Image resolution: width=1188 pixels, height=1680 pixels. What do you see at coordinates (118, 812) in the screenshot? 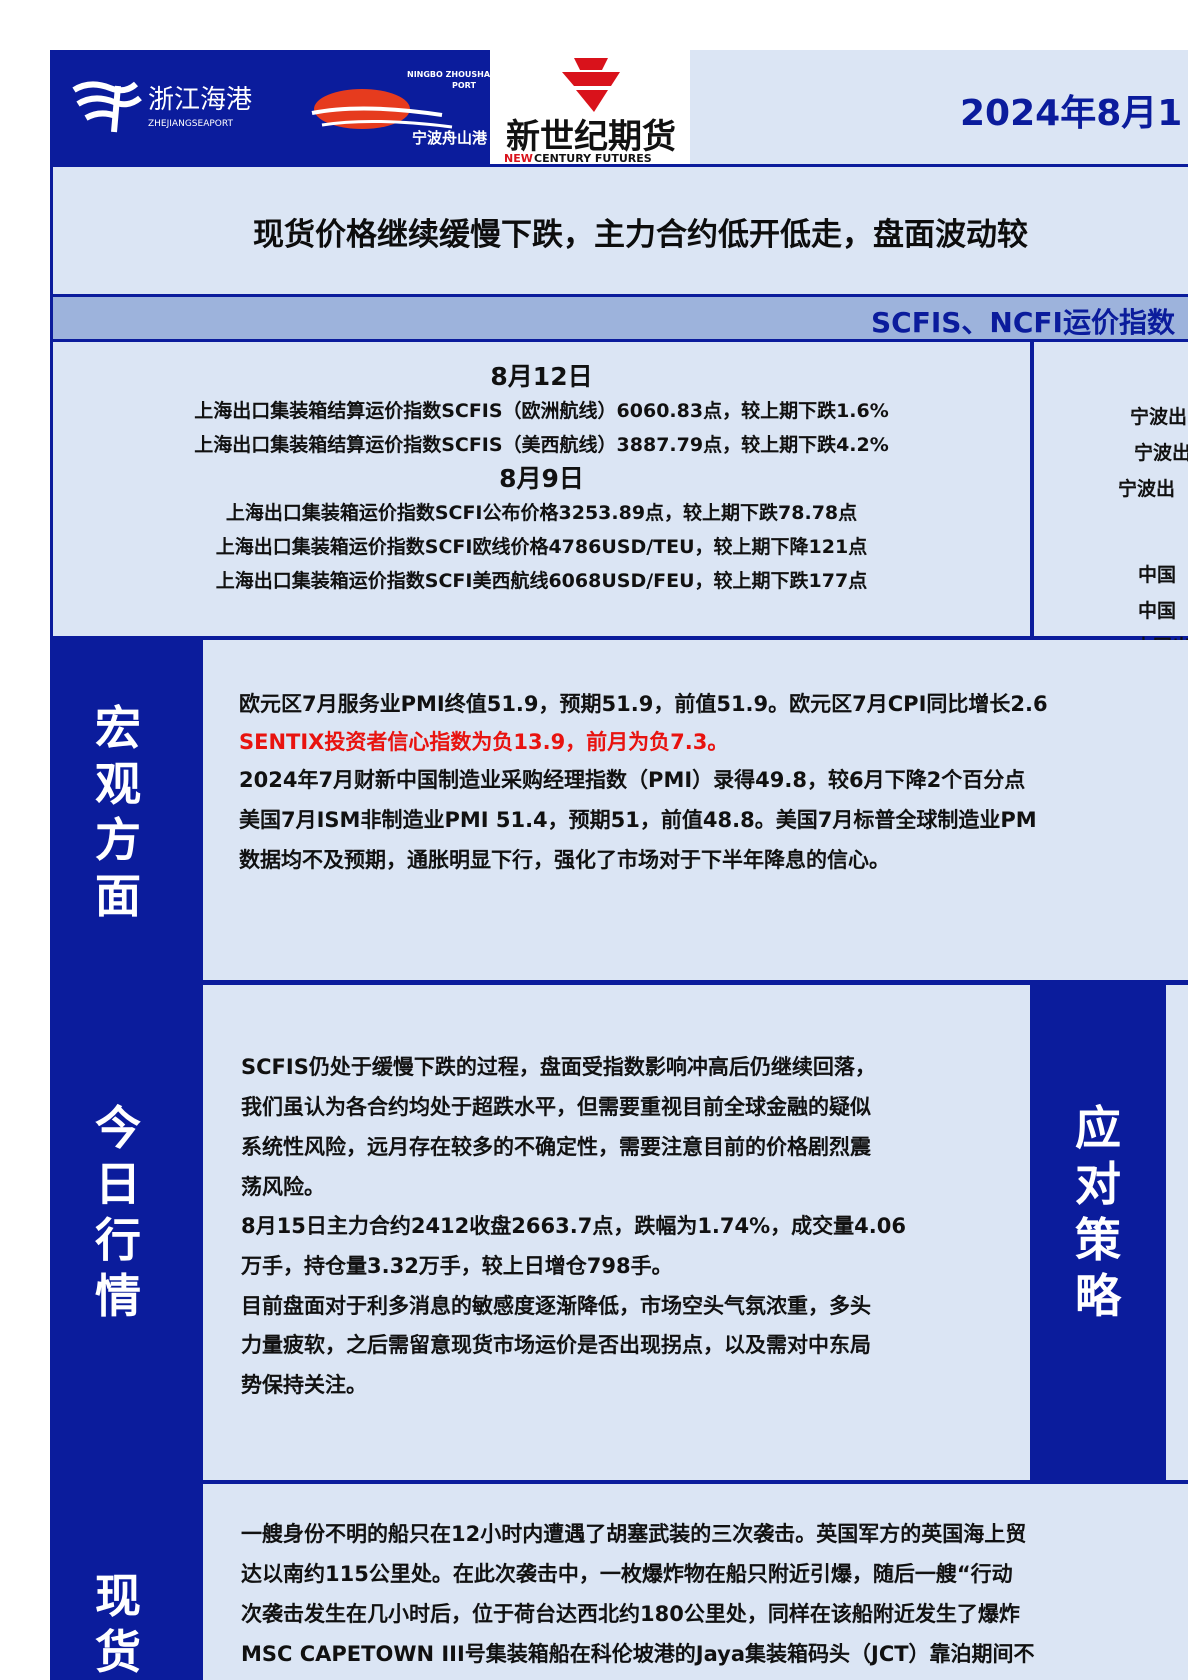
I see `macro-label: 宏观方面` at bounding box center [118, 812].